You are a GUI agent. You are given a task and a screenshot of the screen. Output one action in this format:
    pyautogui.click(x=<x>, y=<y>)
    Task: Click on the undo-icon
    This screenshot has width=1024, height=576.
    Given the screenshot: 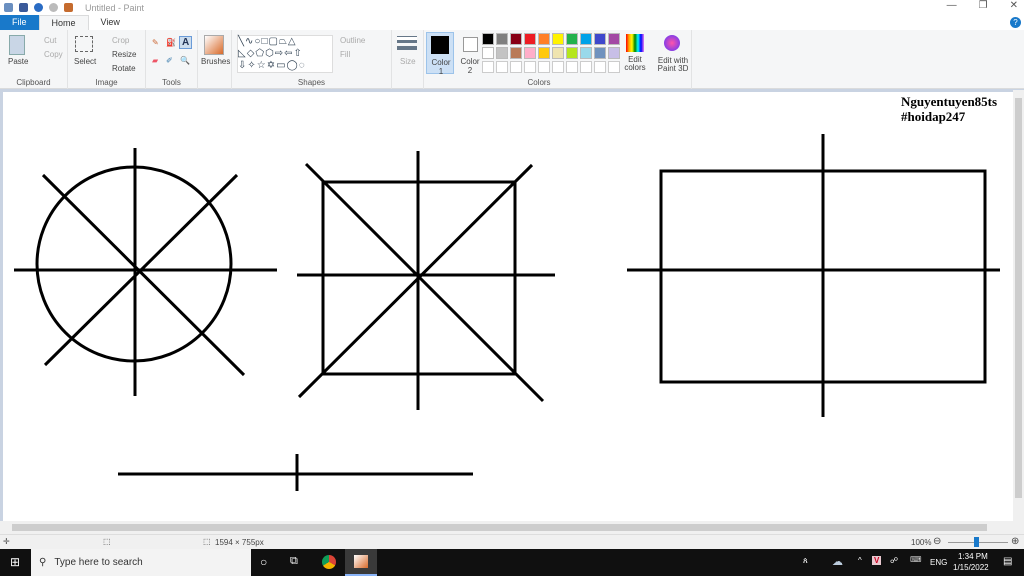 What is the action you would take?
    pyautogui.click(x=38, y=7)
    